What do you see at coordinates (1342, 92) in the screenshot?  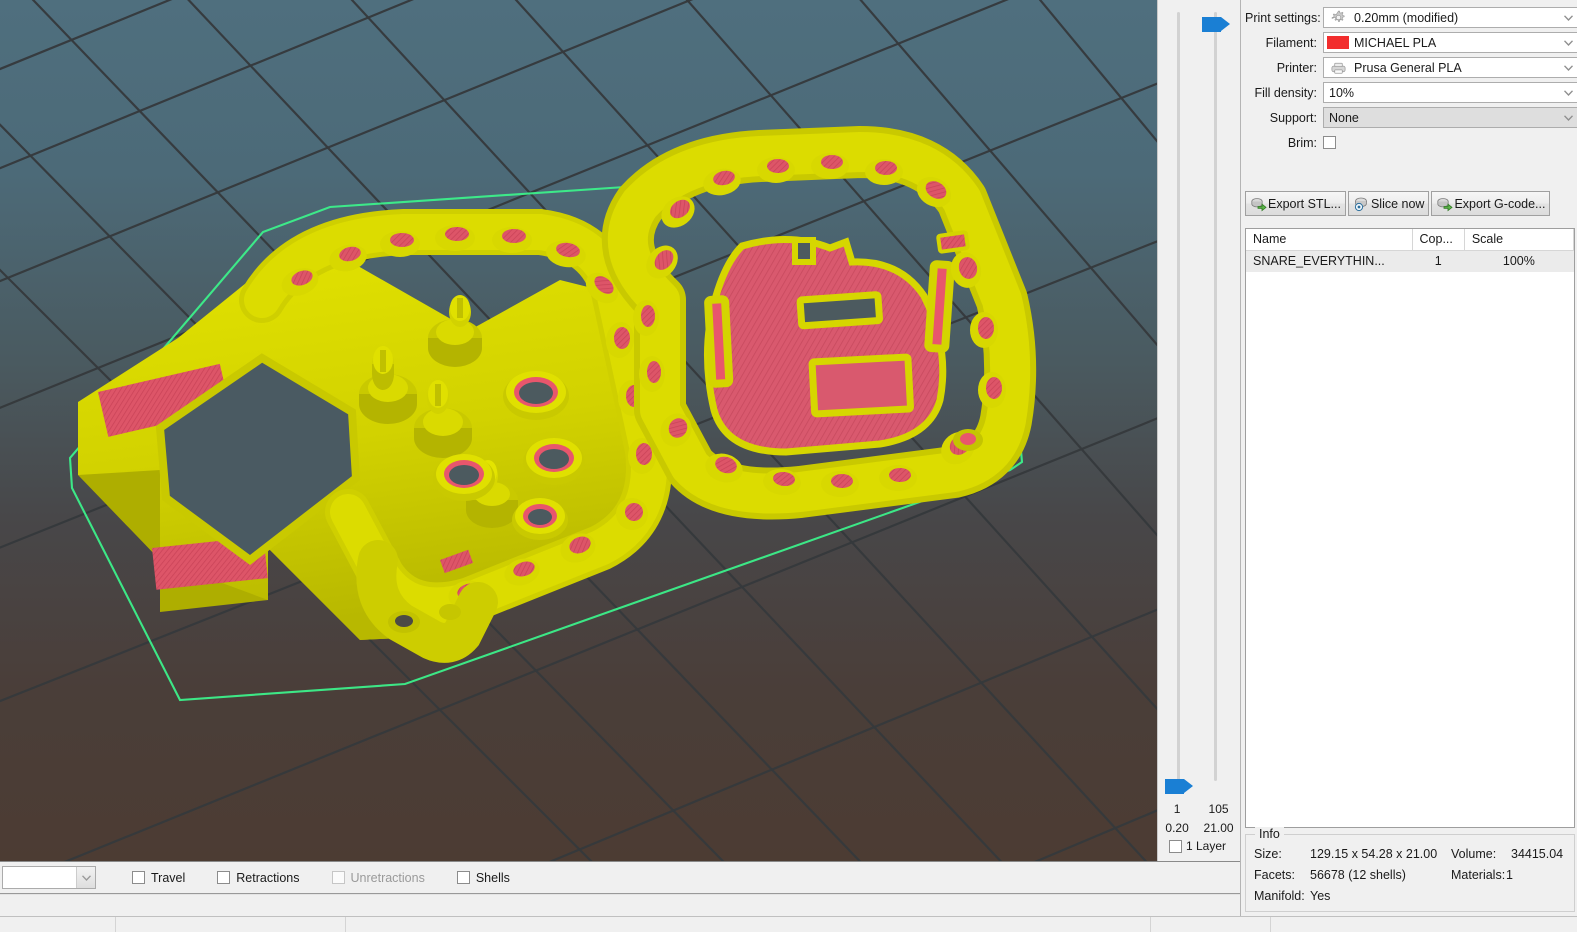 I see `fill-density-value: 10%` at bounding box center [1342, 92].